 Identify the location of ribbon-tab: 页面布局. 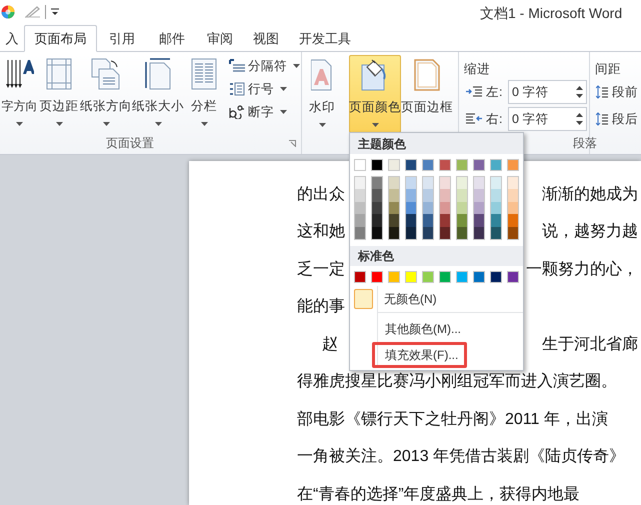
(60, 38).